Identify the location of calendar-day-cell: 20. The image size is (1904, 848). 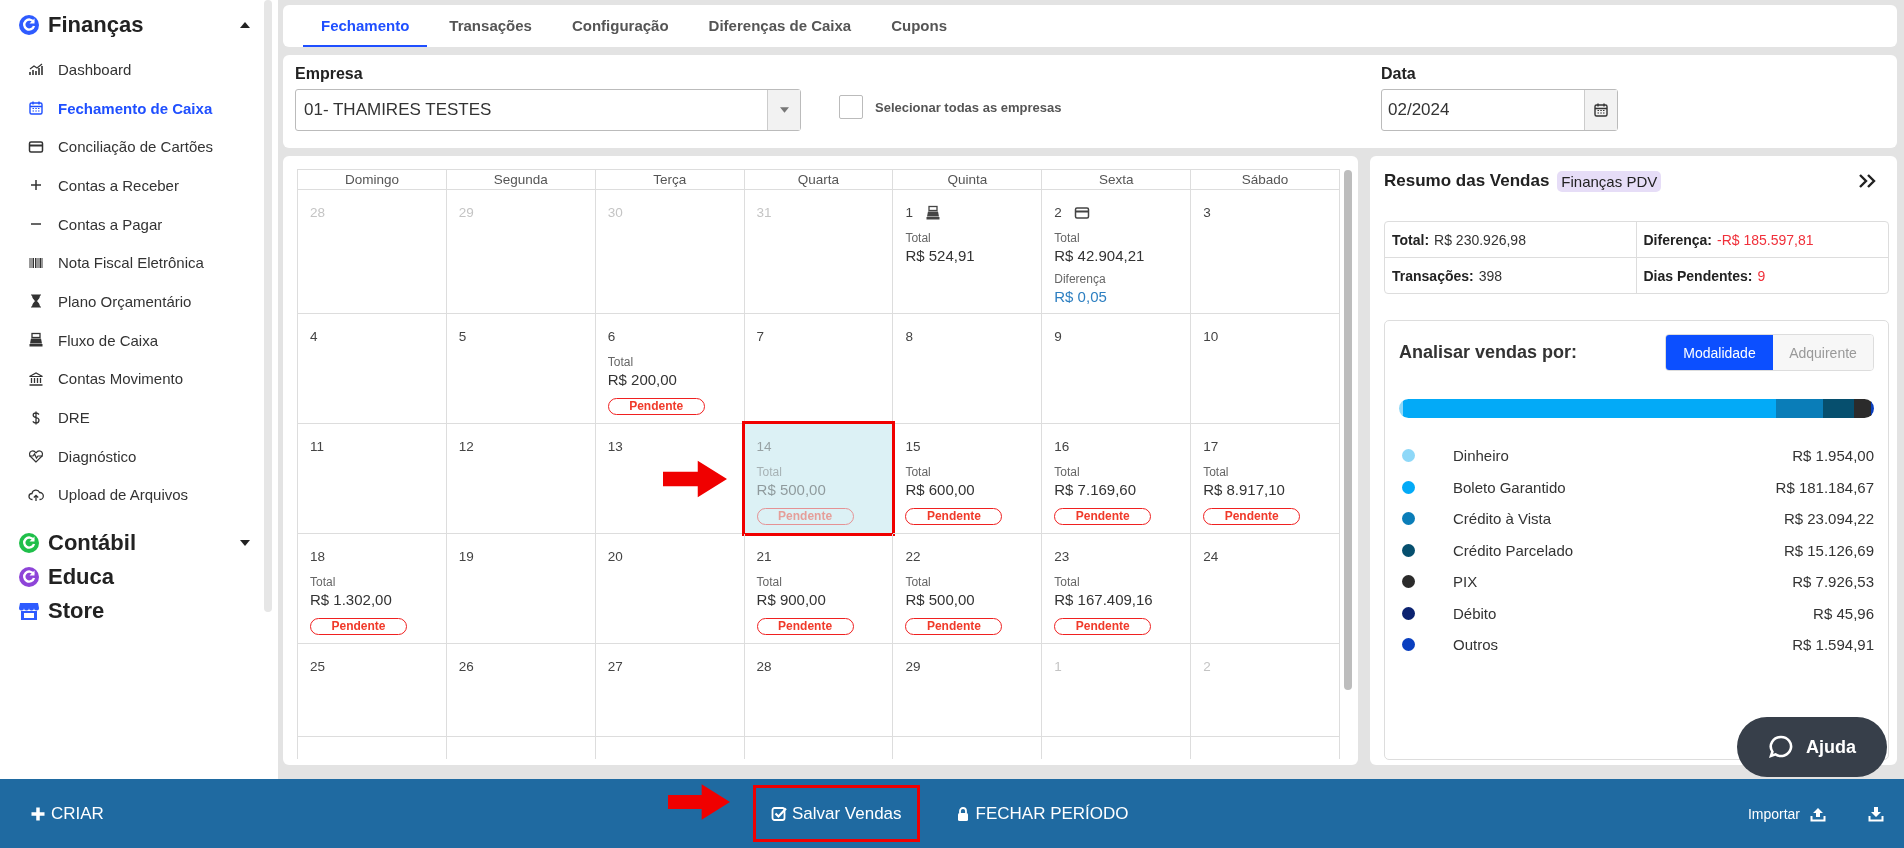
(670, 589).